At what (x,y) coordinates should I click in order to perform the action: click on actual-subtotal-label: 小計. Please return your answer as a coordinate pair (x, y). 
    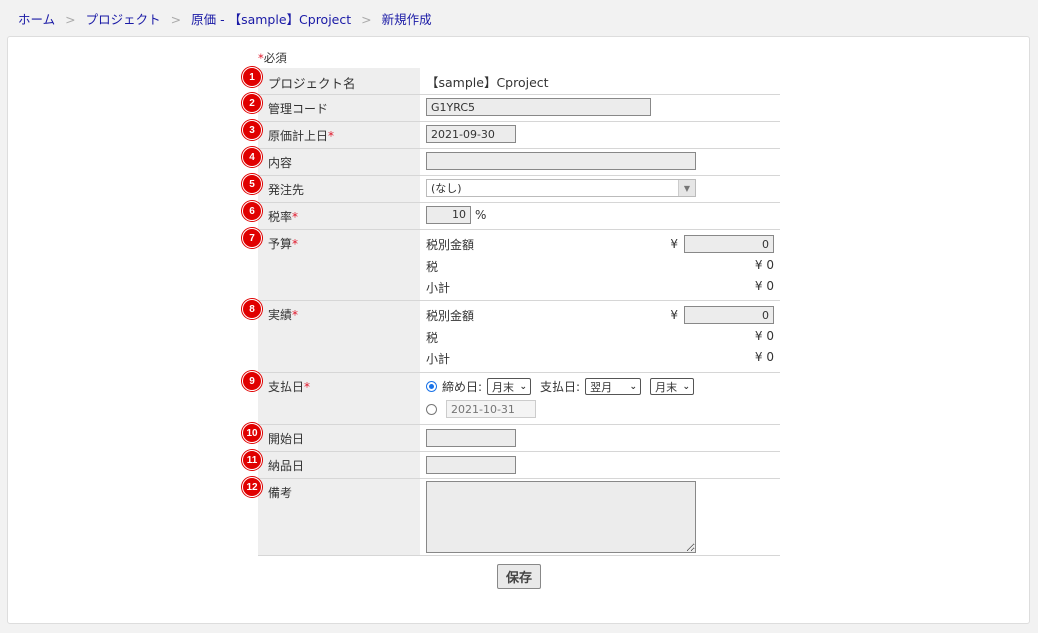
    Looking at the image, I should click on (438, 359).